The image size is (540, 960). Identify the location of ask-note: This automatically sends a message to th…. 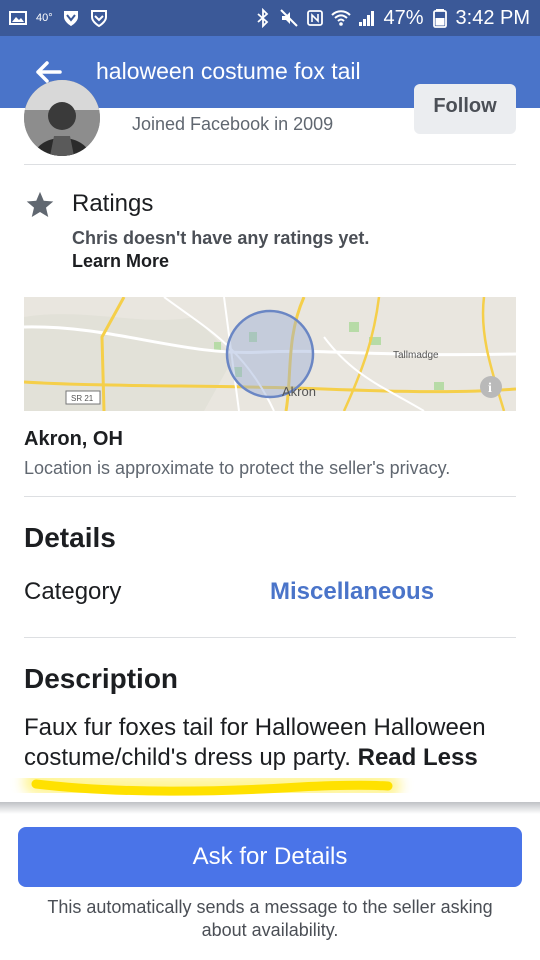
(270, 918).